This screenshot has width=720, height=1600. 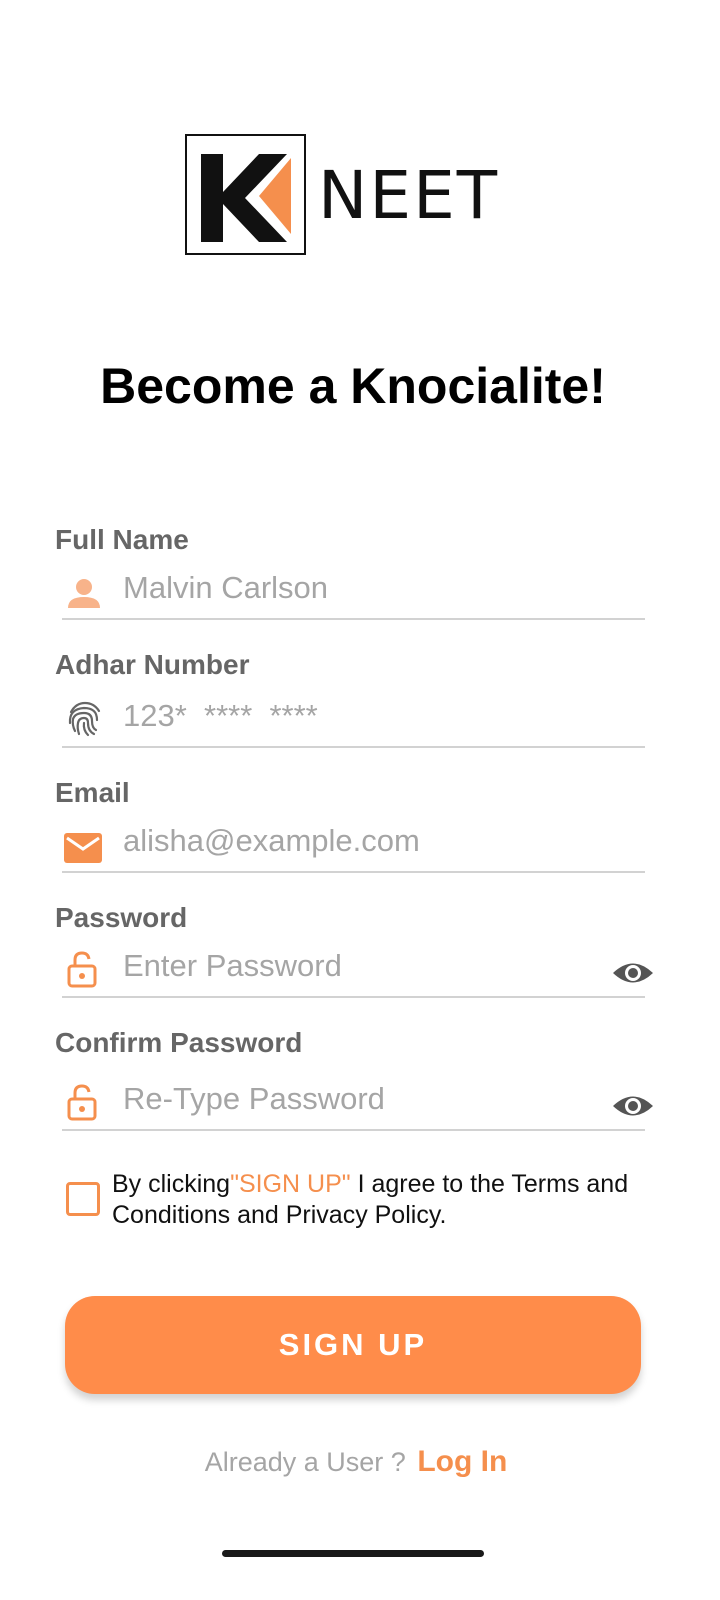 I want to click on fingerprint-icon, so click(x=84, y=719).